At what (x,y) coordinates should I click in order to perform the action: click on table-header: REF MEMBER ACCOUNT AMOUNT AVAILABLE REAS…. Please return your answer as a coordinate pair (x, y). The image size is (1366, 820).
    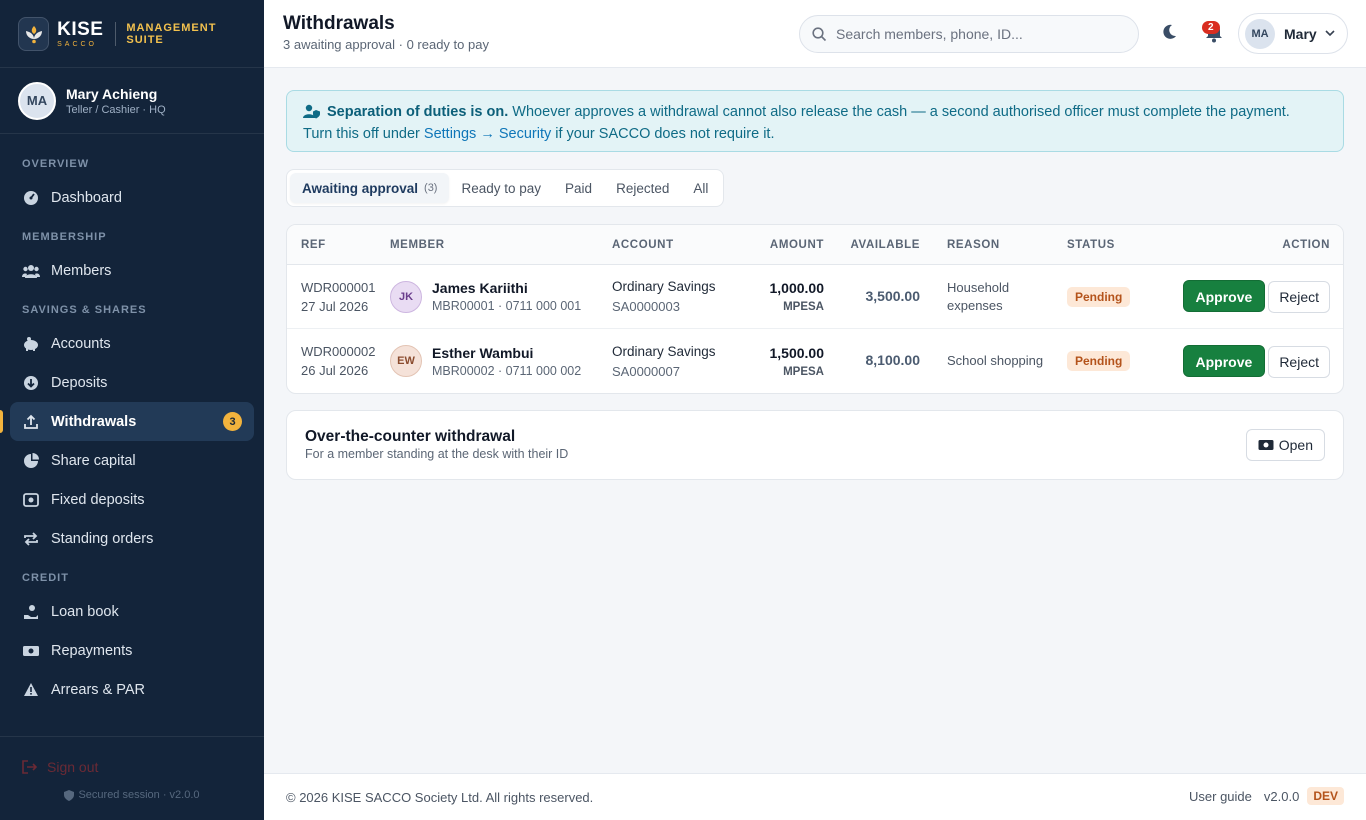
    Looking at the image, I should click on (815, 245).